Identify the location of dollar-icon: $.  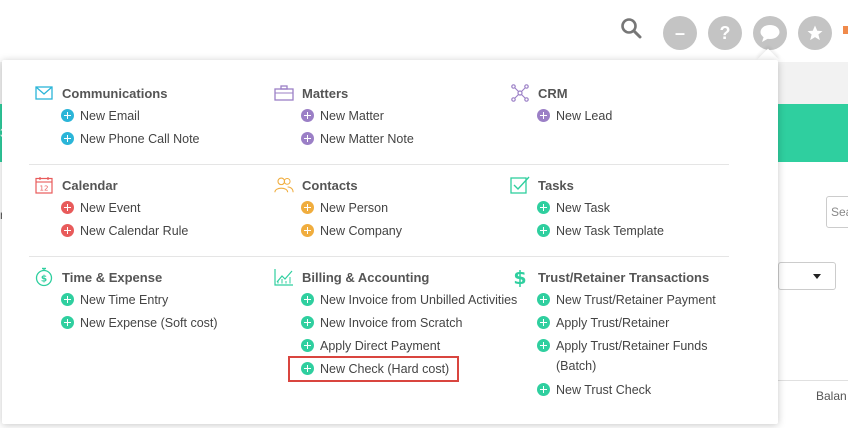
(520, 277).